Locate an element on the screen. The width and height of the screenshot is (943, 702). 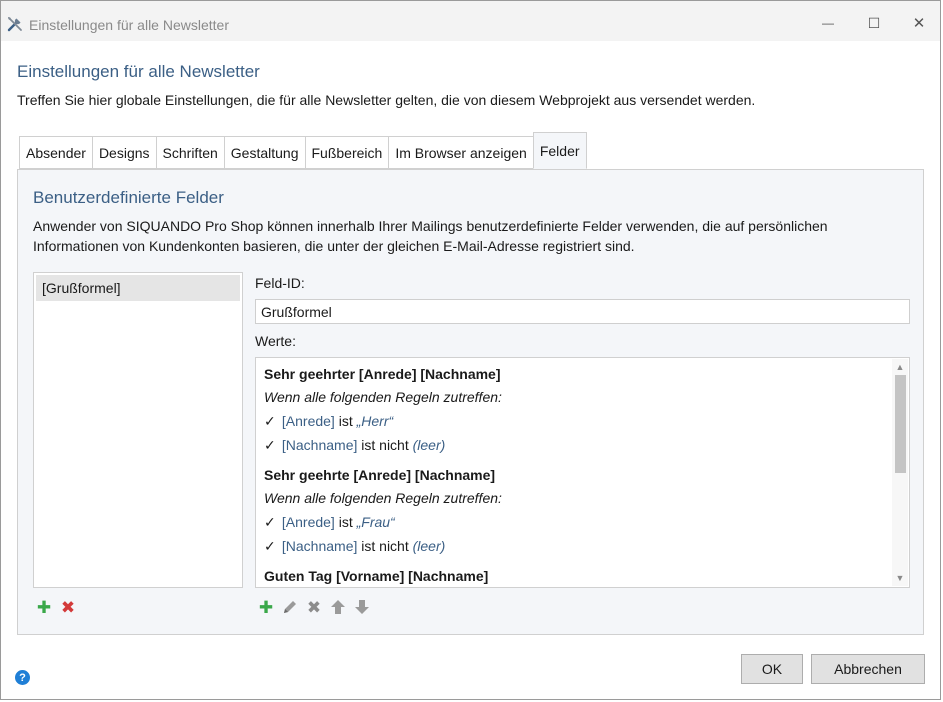
add-field-icon: ✚ is located at coordinates (44, 607).